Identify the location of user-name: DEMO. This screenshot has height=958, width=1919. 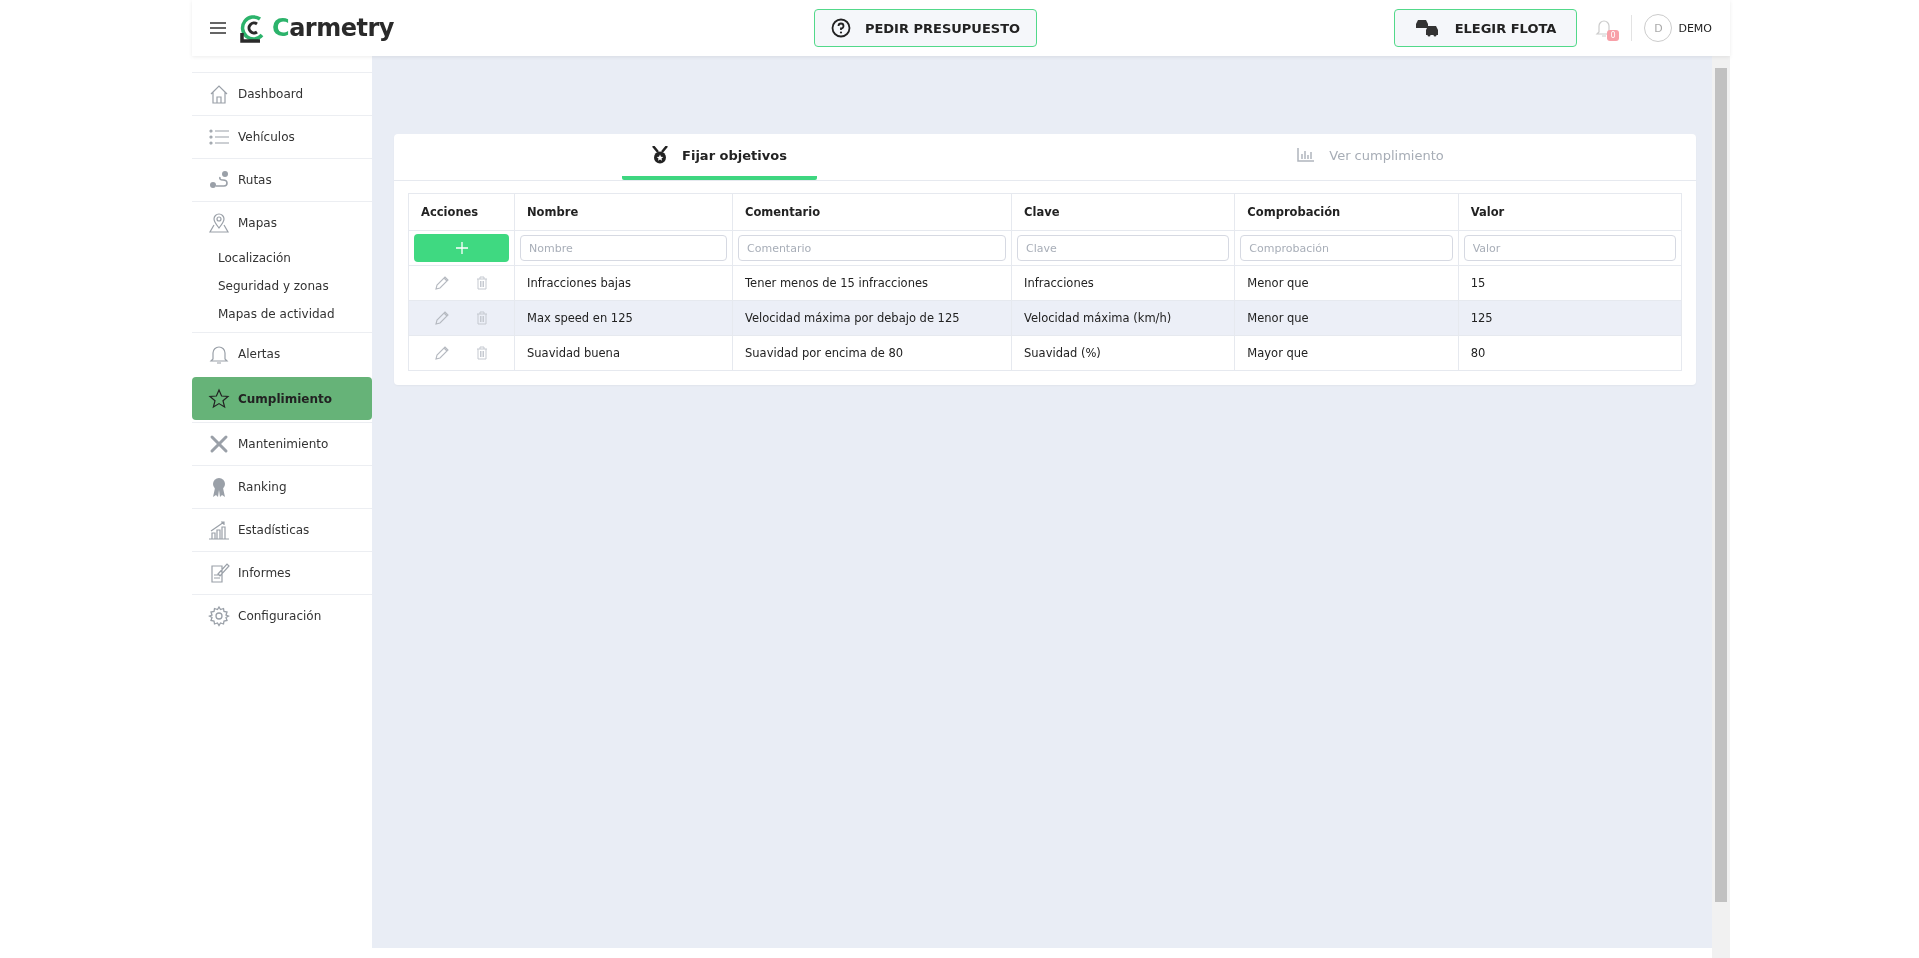
(1695, 28).